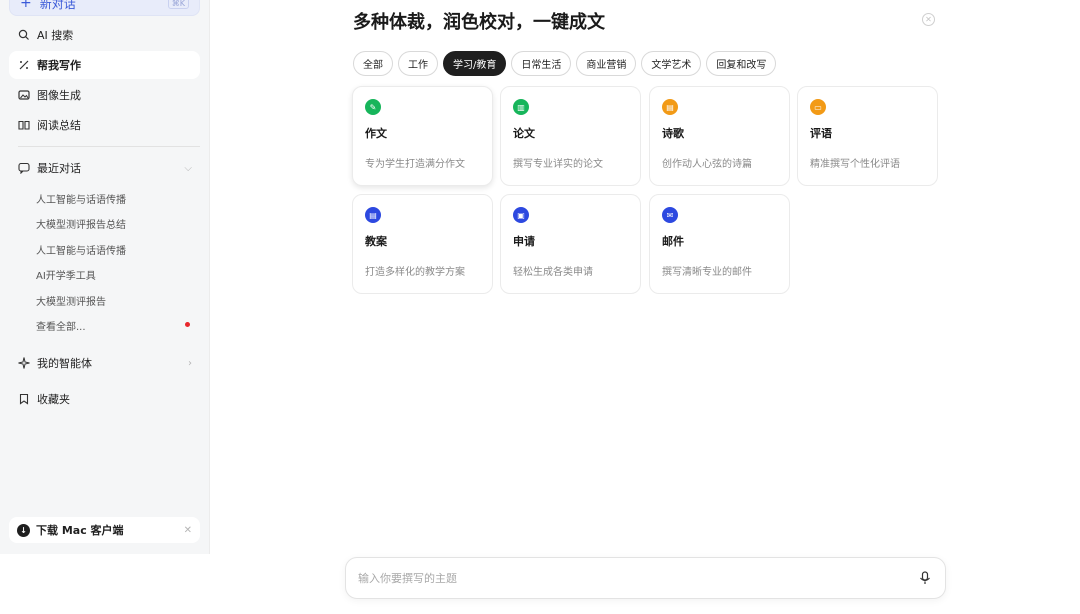  Describe the element at coordinates (376, 241) in the screenshot. I see `card-title: 教案` at that location.